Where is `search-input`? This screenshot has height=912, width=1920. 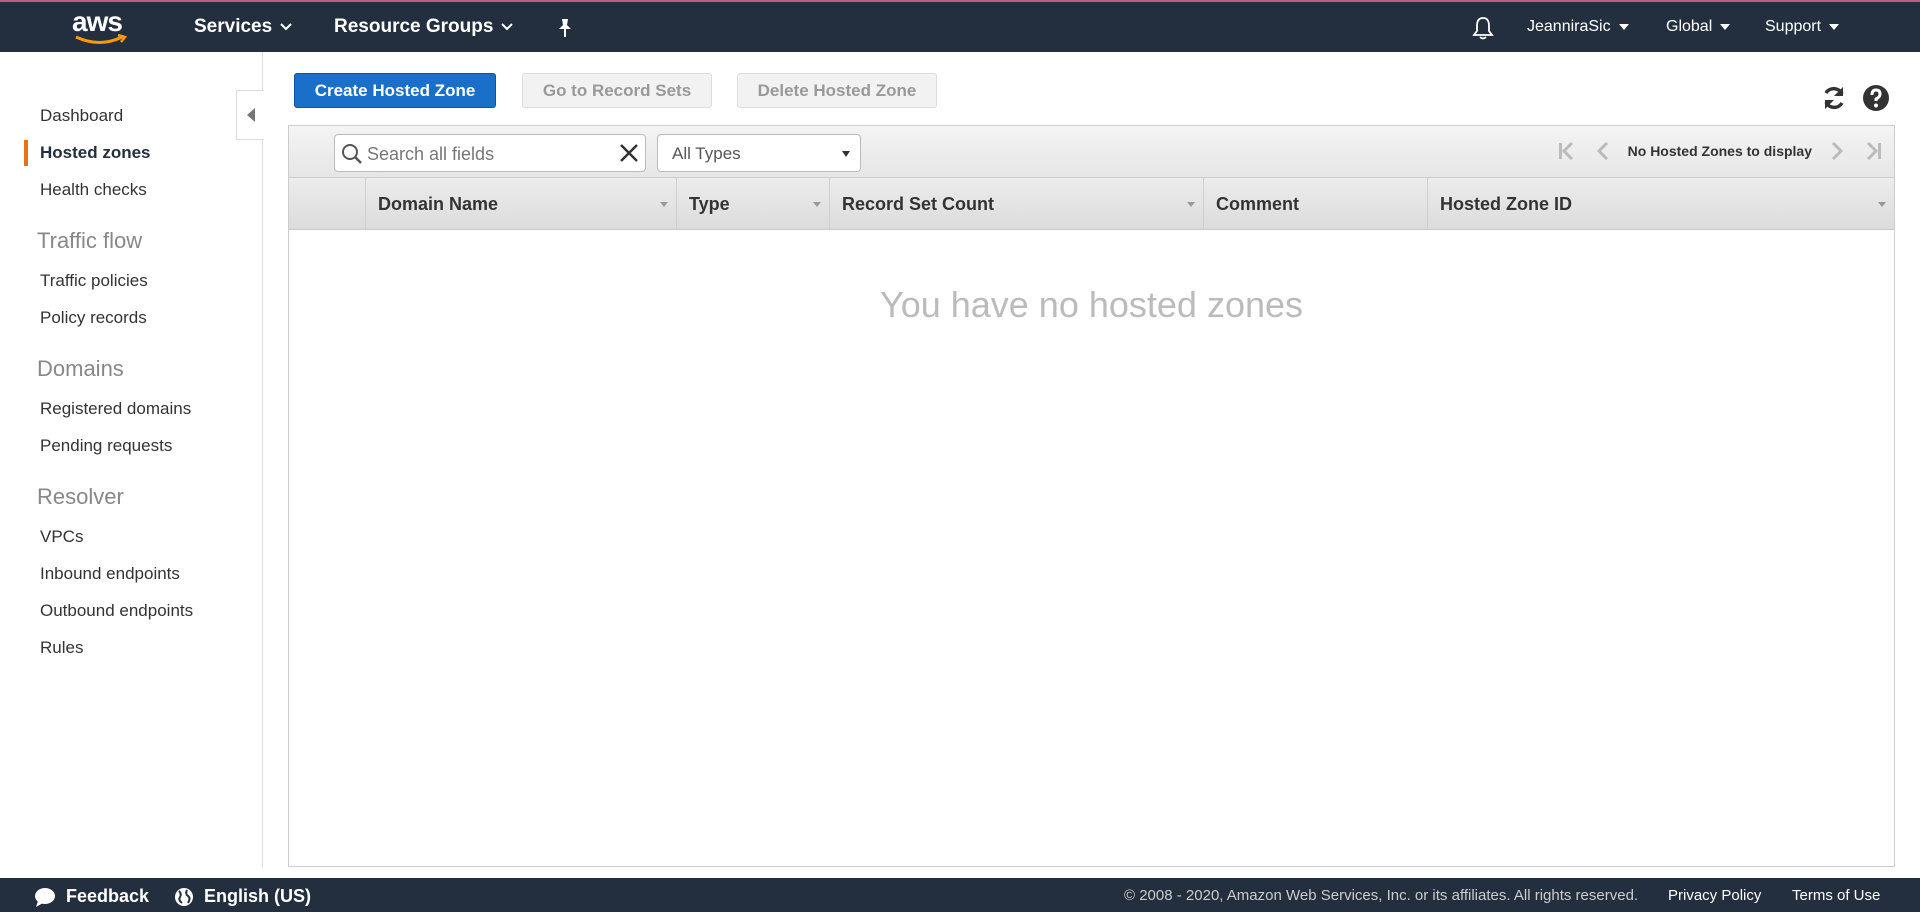
search-input is located at coordinates (487, 154).